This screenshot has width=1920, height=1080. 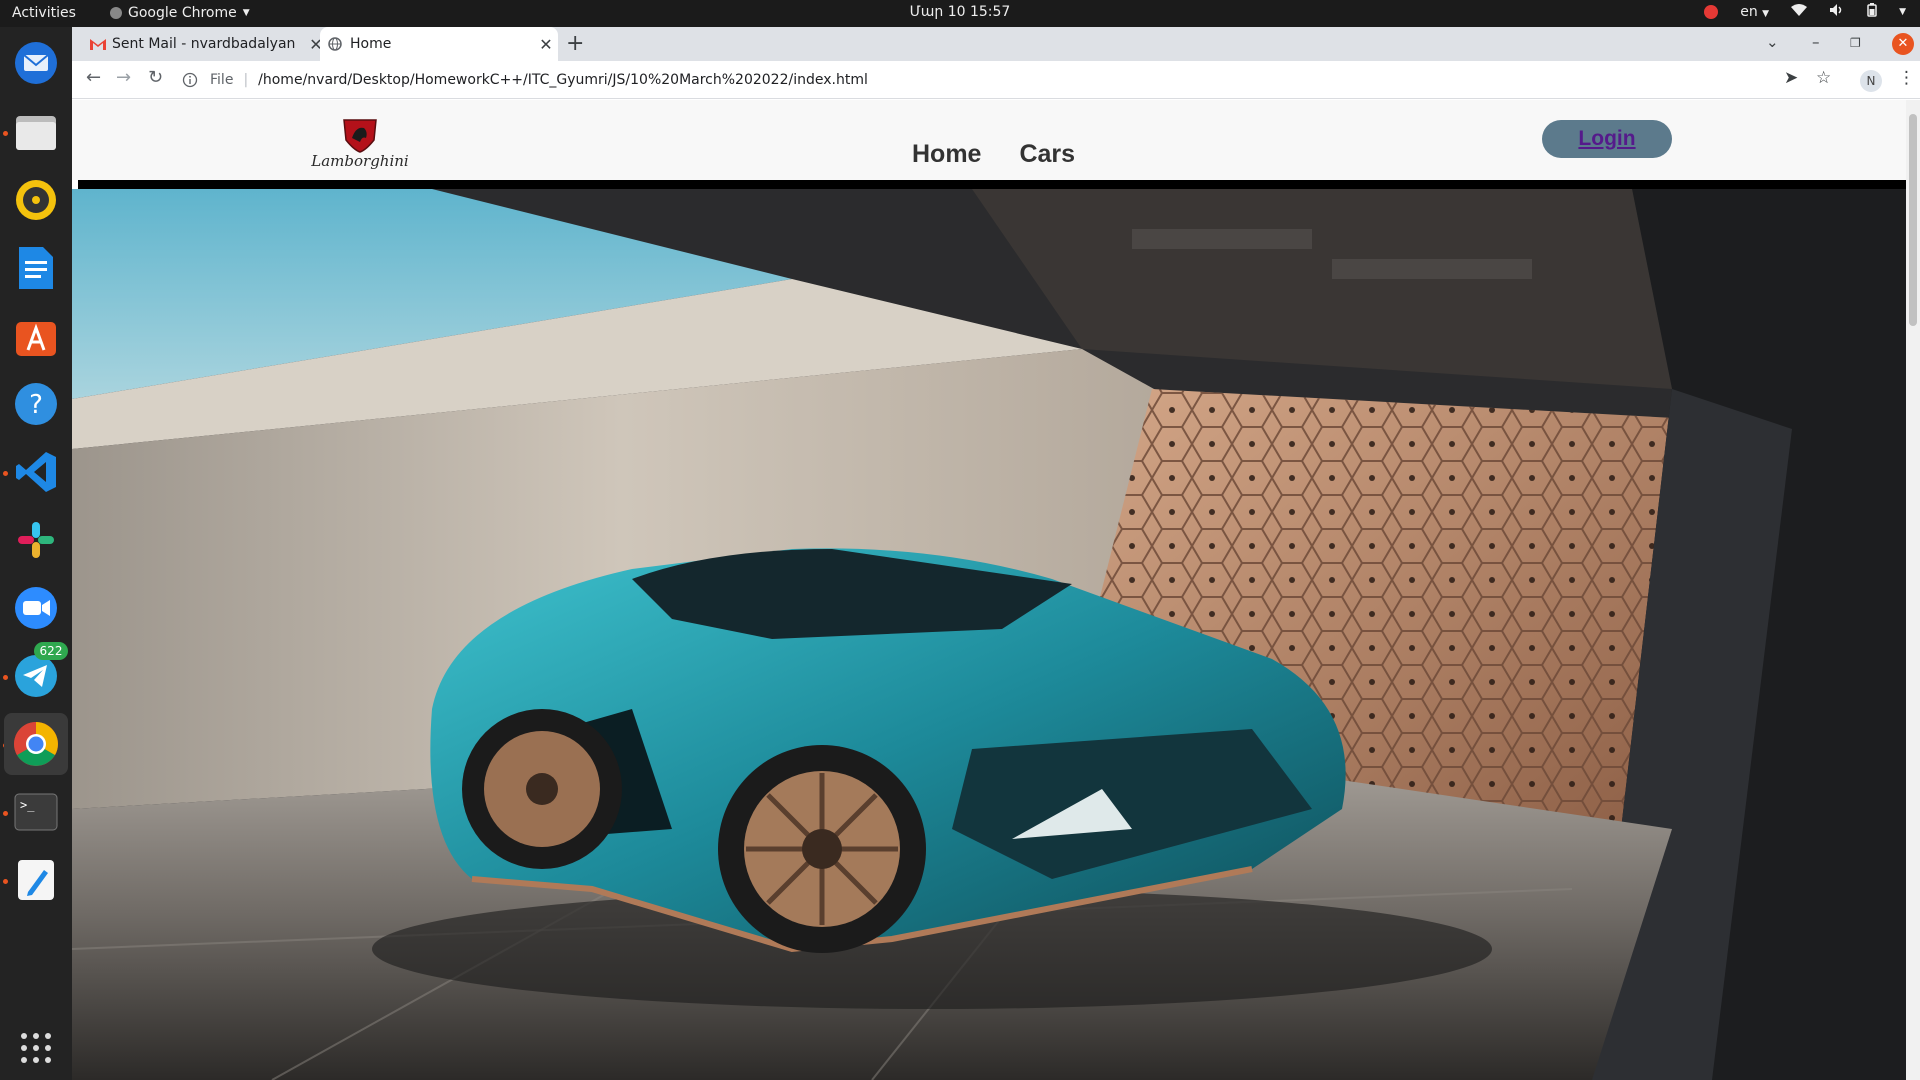 What do you see at coordinates (193, 80) in the screenshot?
I see `info-icon` at bounding box center [193, 80].